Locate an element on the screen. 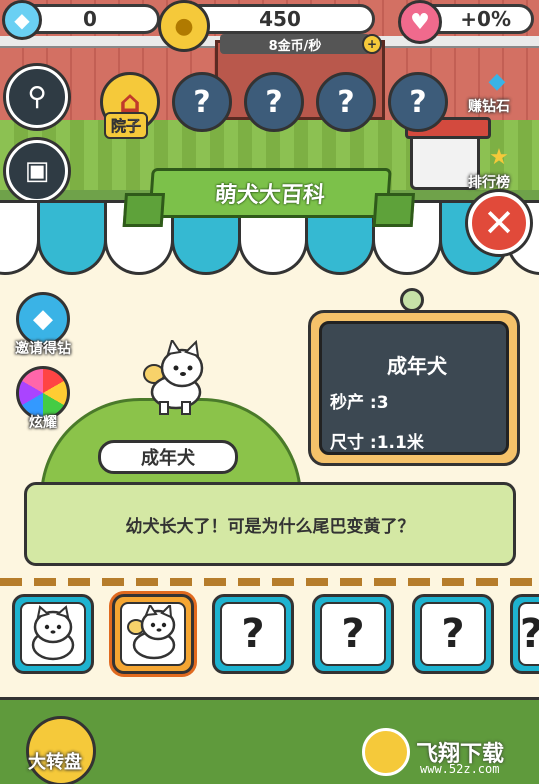  panel-title: 萌犬大百科 is located at coordinates (270, 193).